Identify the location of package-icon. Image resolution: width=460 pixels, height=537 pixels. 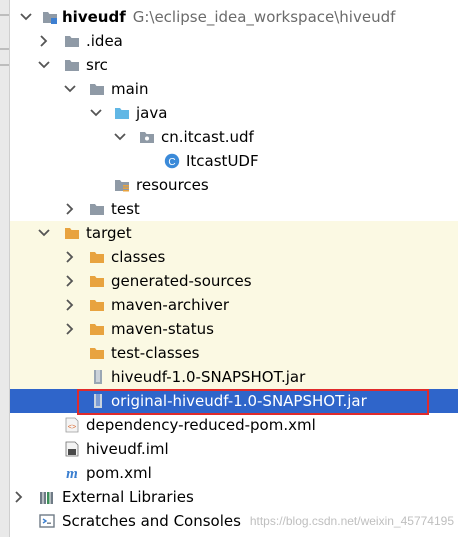
(147, 137).